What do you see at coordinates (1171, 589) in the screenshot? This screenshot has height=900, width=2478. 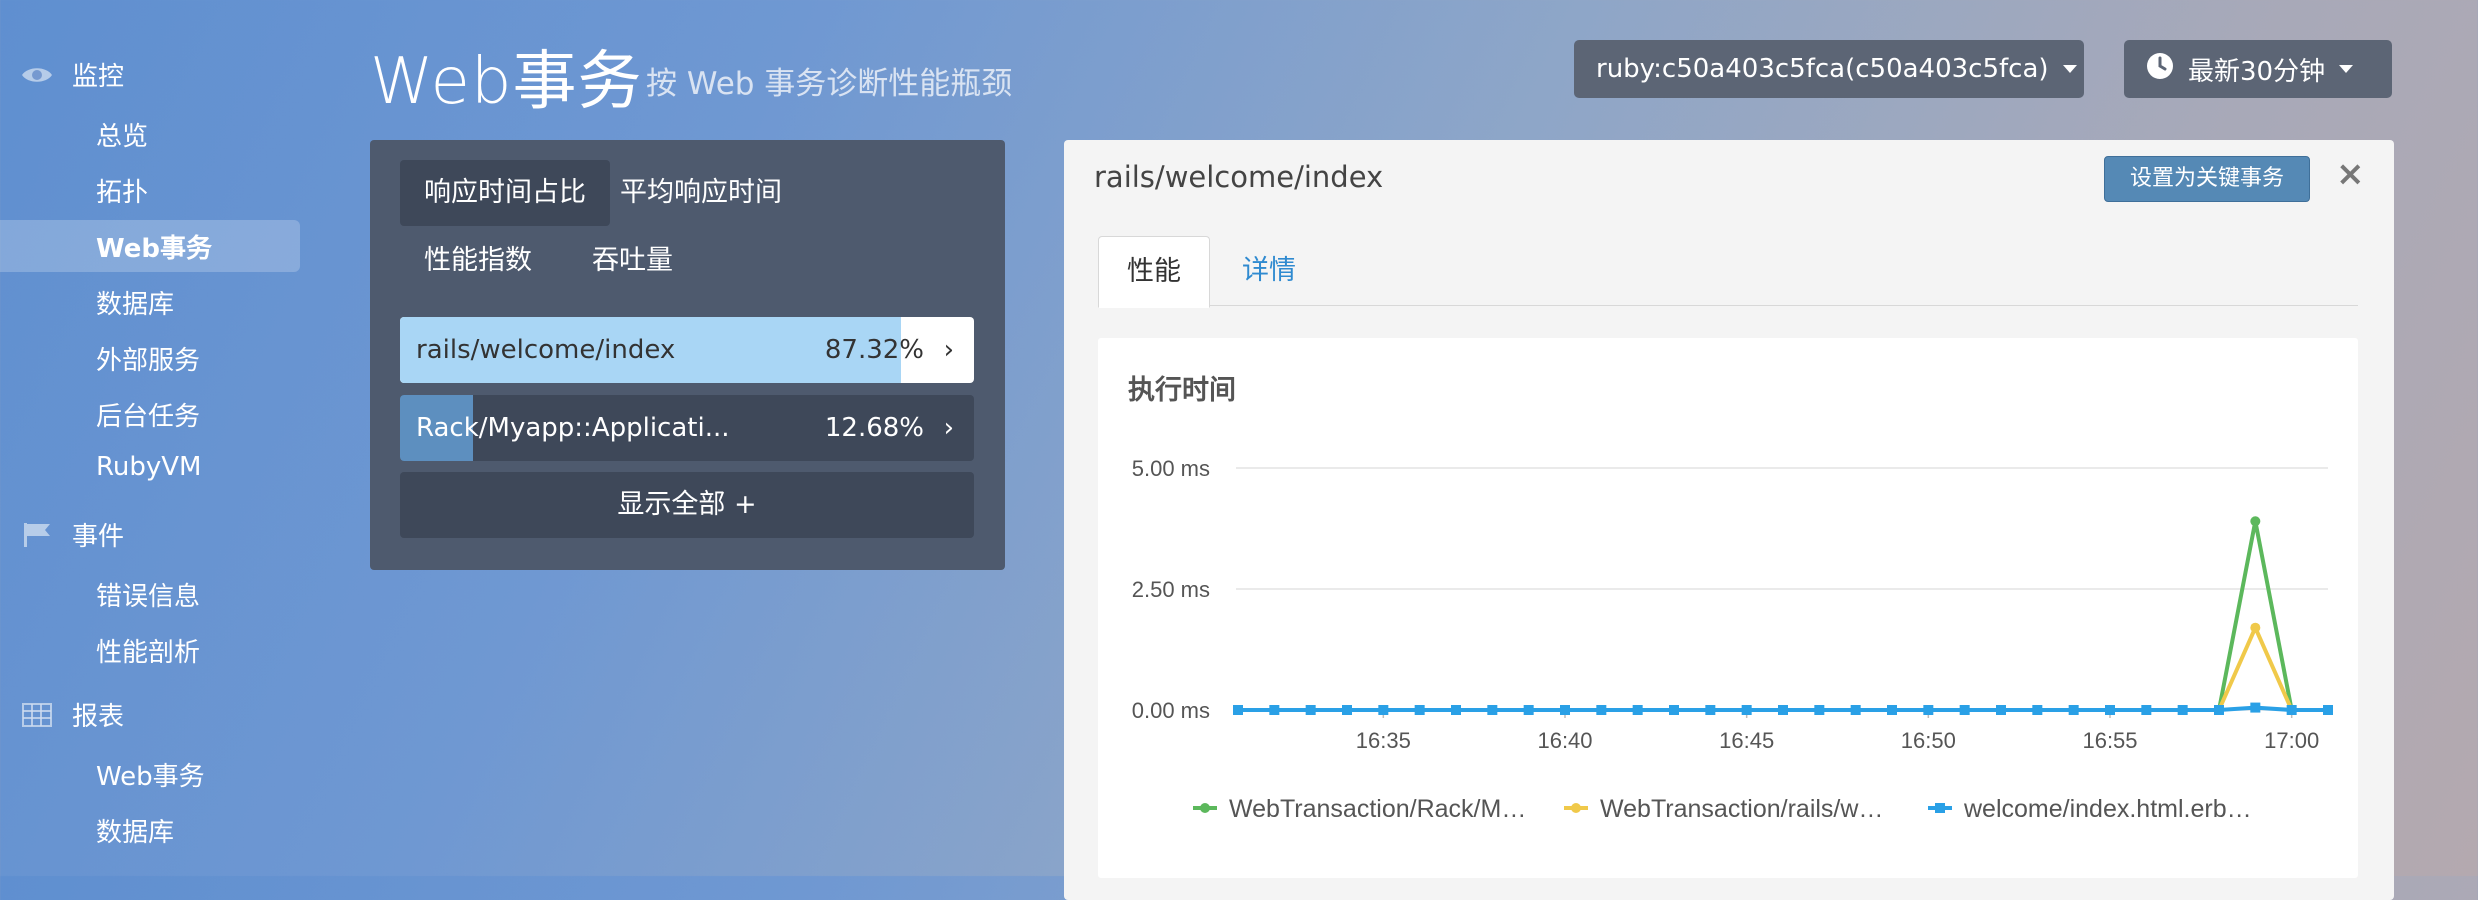 I see `y-tick-label: 2.50 ms` at bounding box center [1171, 589].